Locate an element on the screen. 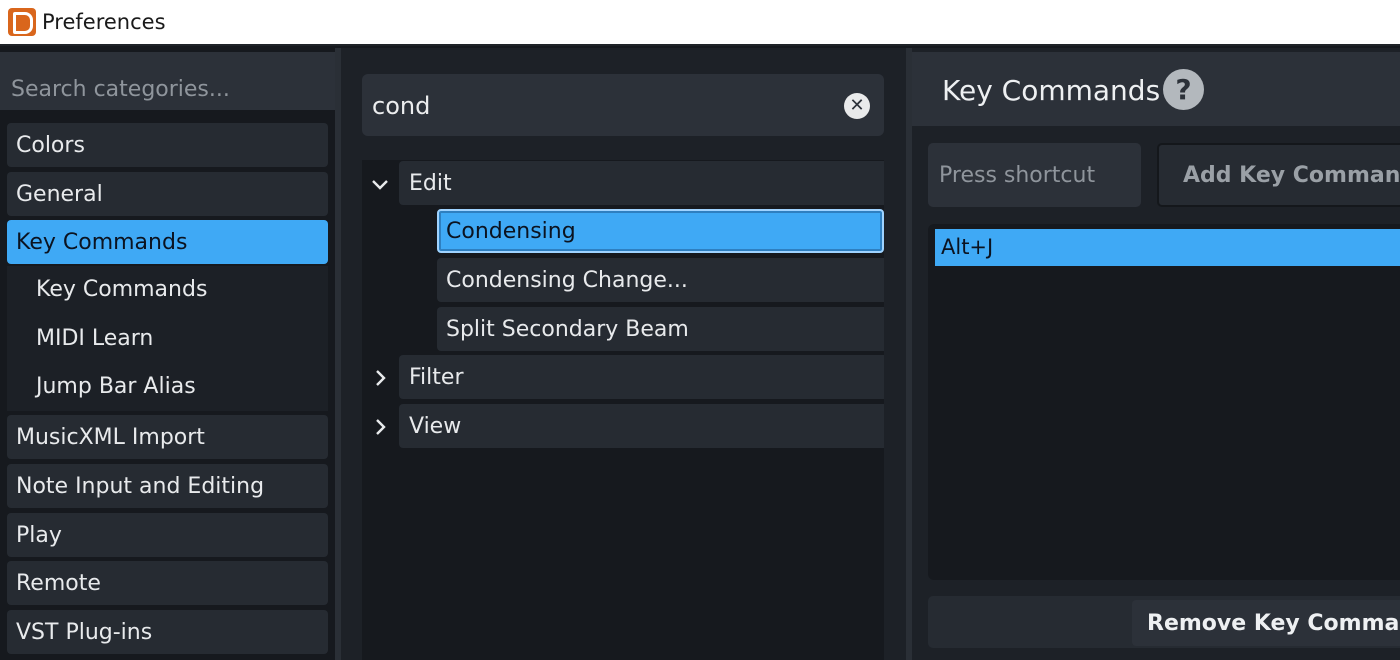 Image resolution: width=1400 pixels, height=660 pixels. remove-key-command-button: Remove Key Command is located at coordinates (1266, 623).